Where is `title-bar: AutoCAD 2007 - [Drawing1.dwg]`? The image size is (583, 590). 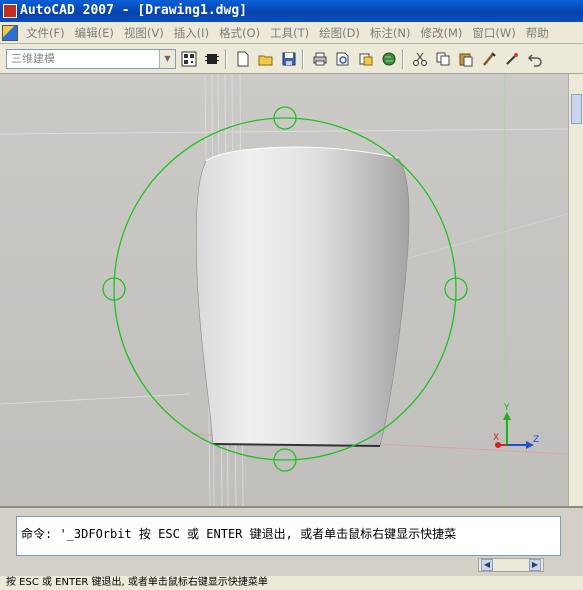 title-bar: AutoCAD 2007 - [Drawing1.dwg] is located at coordinates (291, 11).